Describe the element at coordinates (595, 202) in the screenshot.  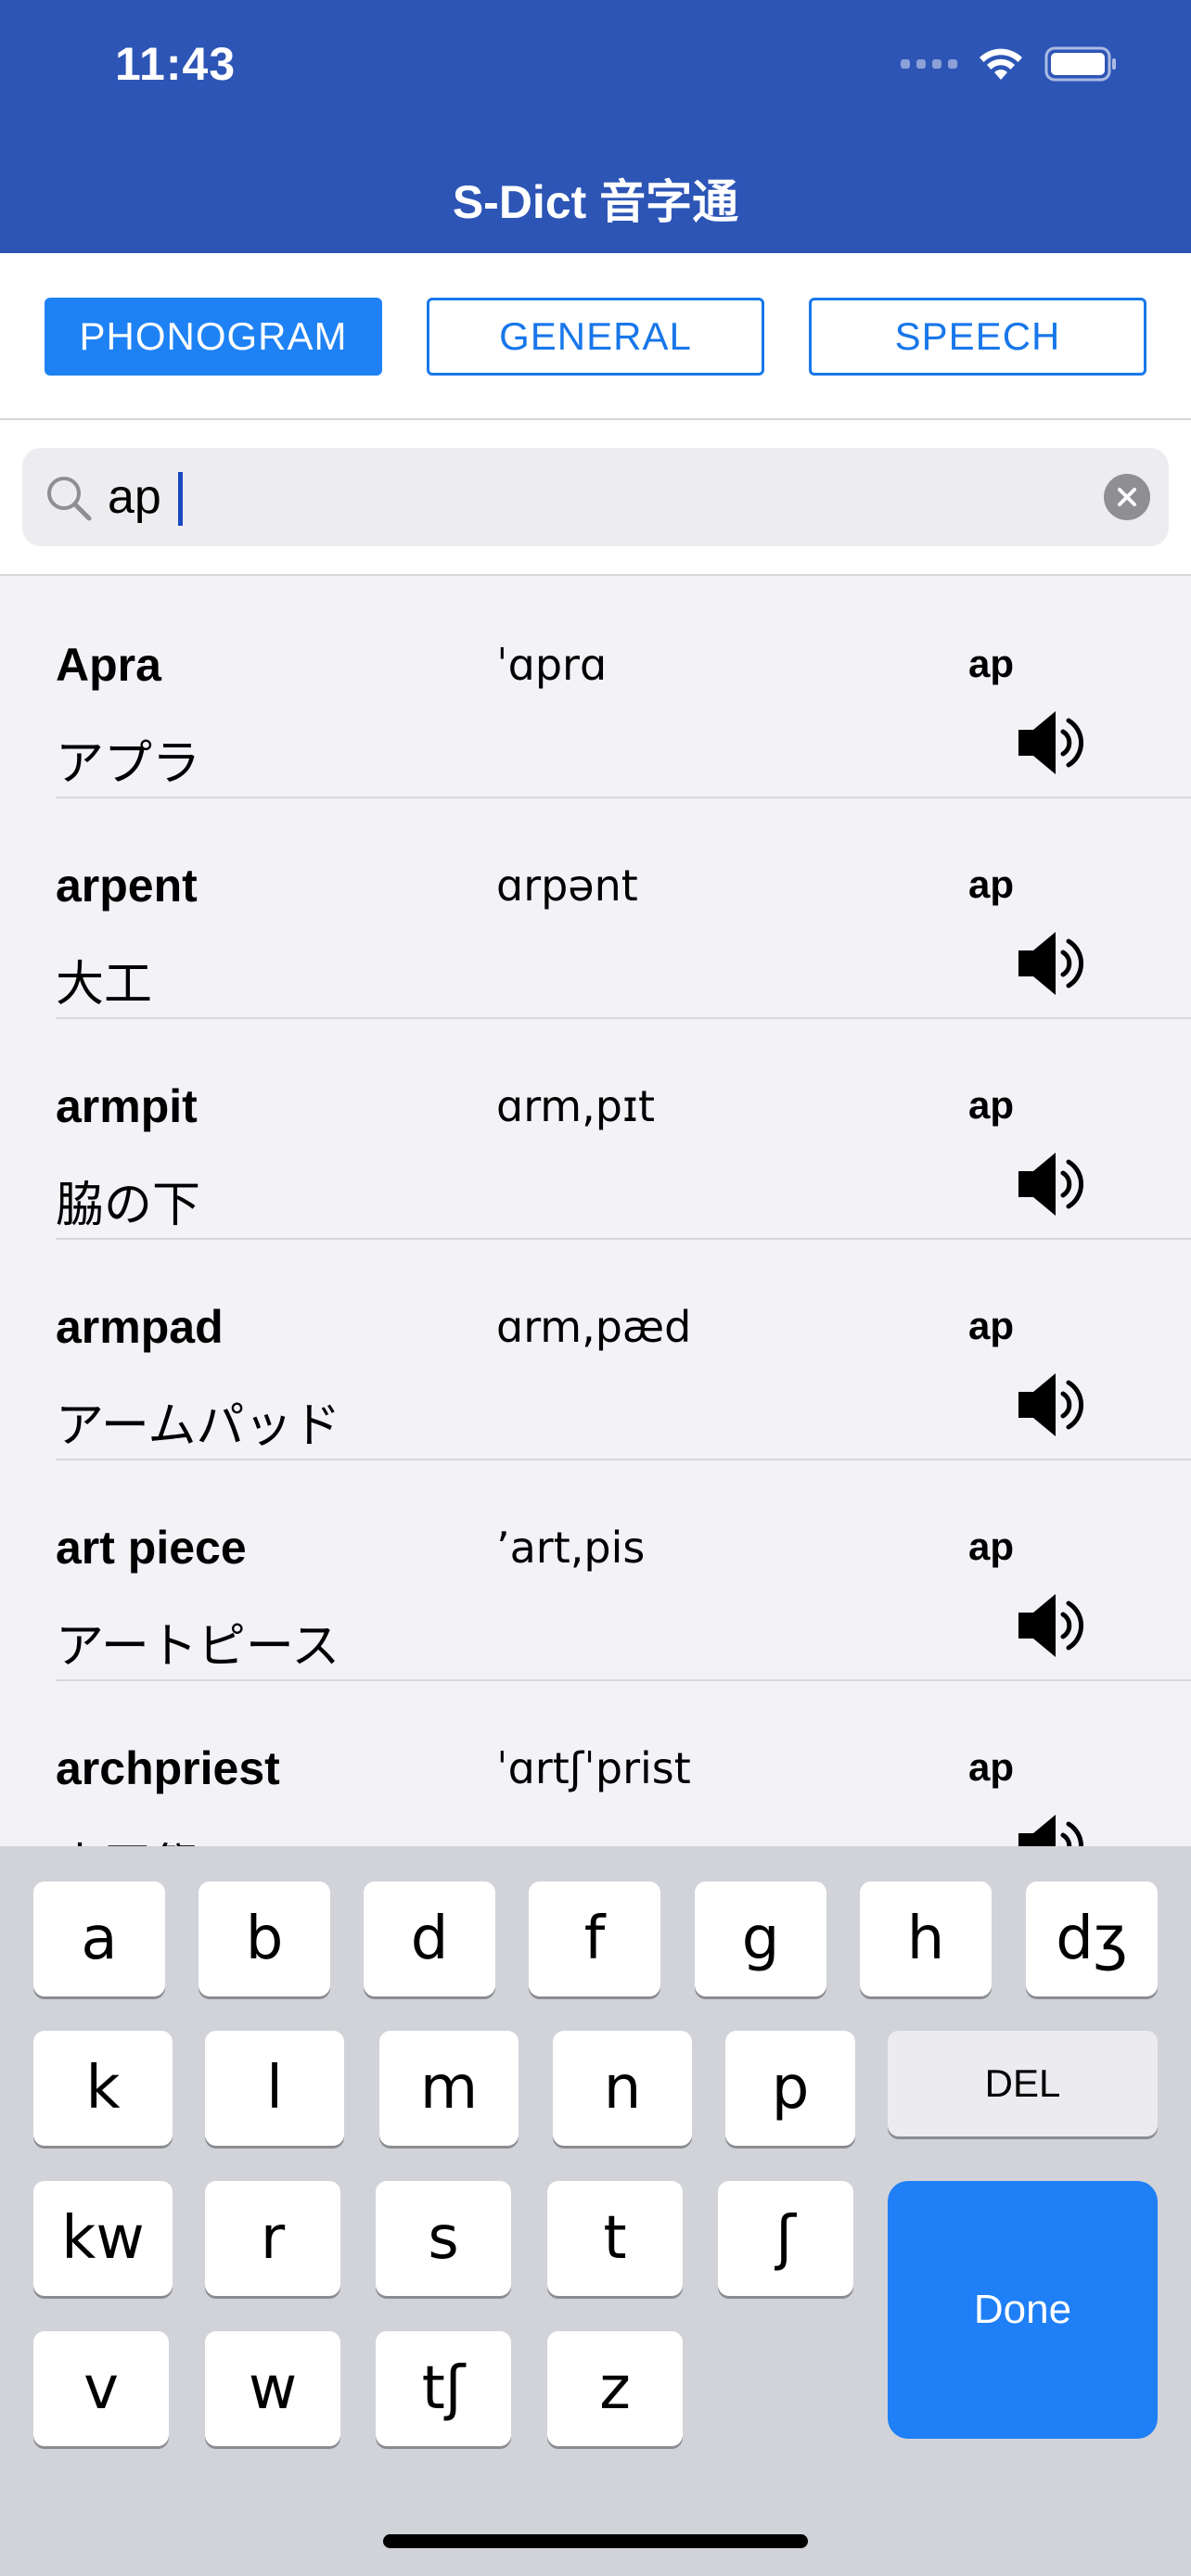
I see `app-title: S-Dict 音字通` at that location.